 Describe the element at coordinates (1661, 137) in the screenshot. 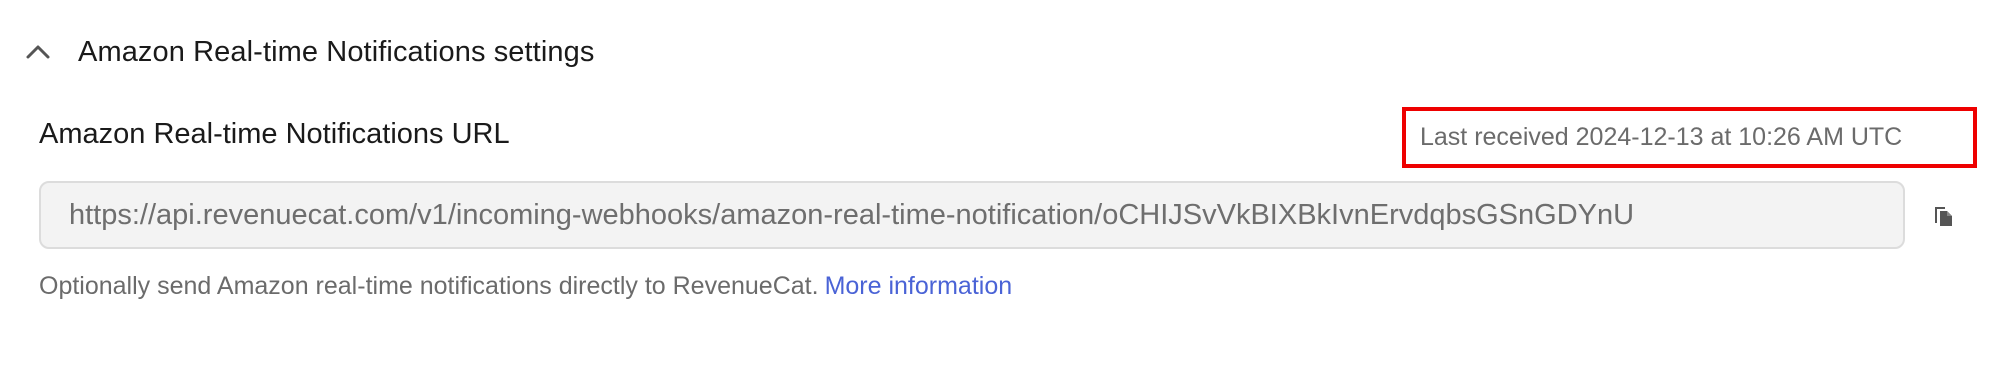

I see `last-received-text: Last received 2024-12-13 at 10:26 AM UTC` at that location.